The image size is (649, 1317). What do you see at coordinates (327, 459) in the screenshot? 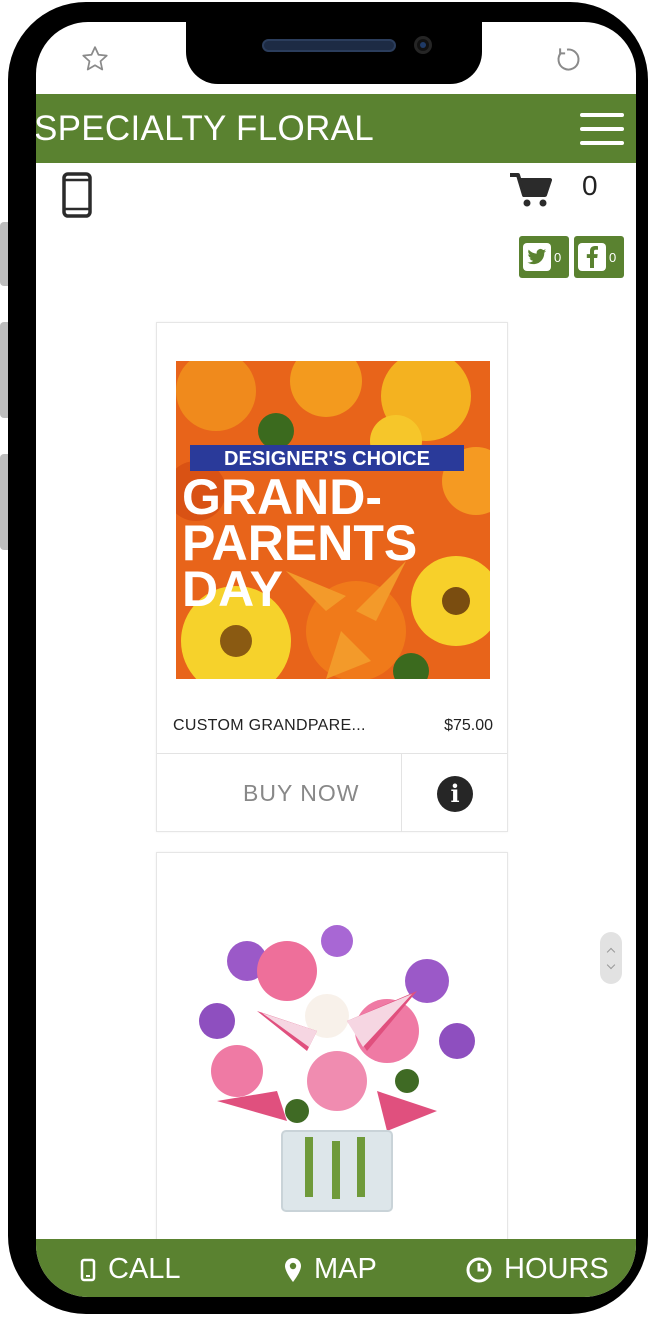
I see `image-banner-text: DESIGNER'S CHOICE` at bounding box center [327, 459].